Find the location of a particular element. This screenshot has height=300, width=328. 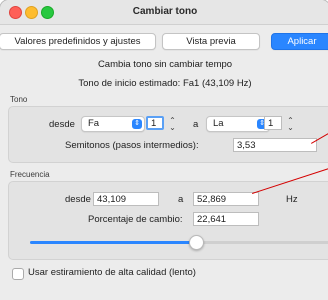

to-note-select: La ⇕ is located at coordinates (238, 124).